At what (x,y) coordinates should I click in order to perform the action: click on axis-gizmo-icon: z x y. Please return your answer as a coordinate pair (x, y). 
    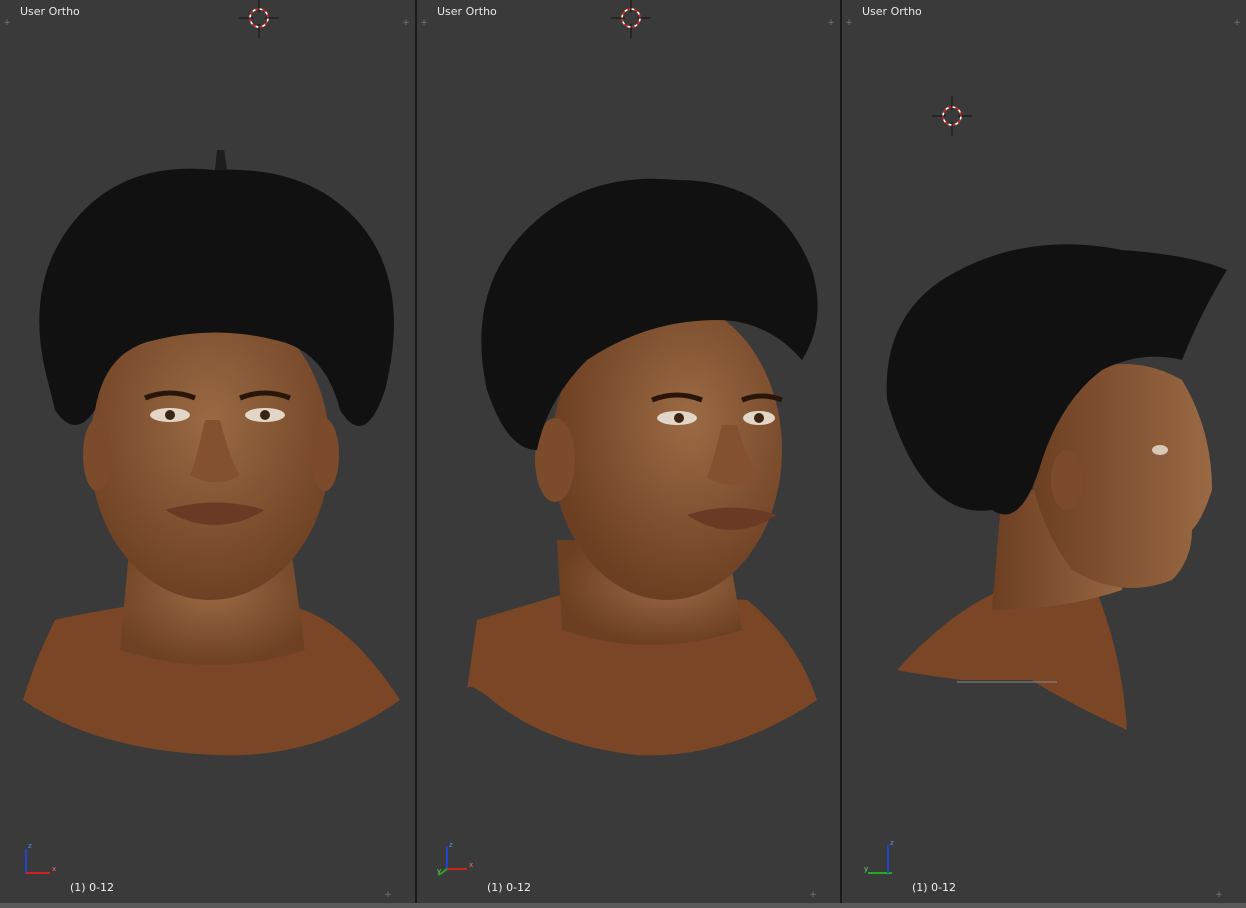
    Looking at the image, I should click on (455, 858).